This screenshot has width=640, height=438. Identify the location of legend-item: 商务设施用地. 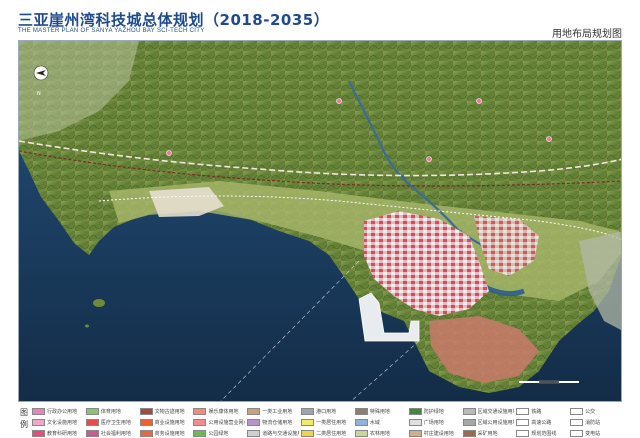
(165, 433).